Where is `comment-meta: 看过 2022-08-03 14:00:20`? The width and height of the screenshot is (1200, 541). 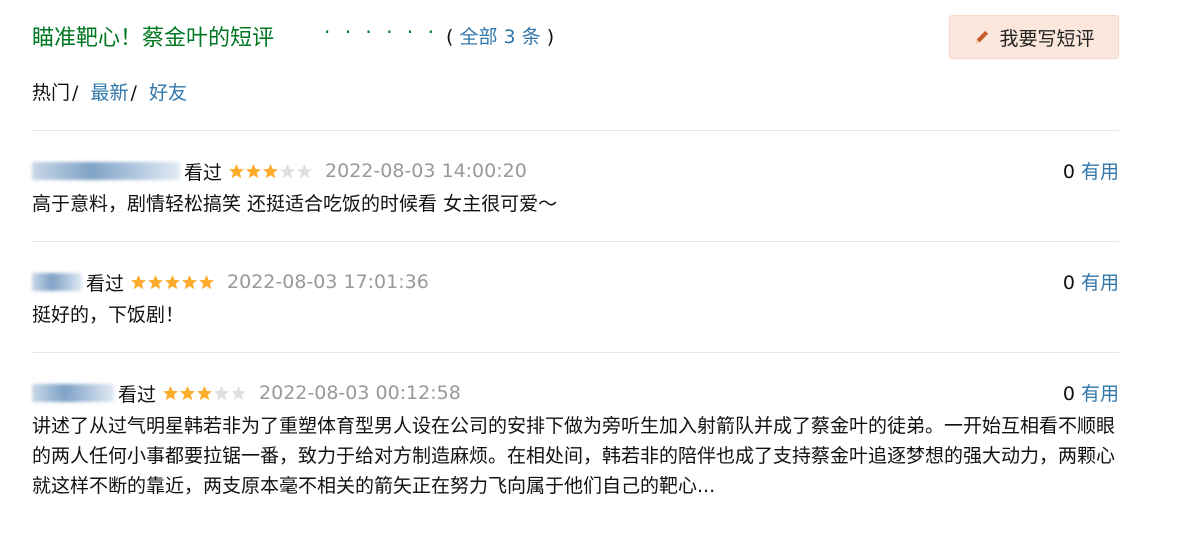
comment-meta: 看过 2022-08-03 14:00:20 is located at coordinates (575, 171).